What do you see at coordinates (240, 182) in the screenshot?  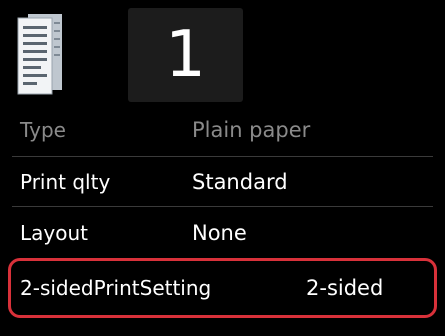 I see `setting-value: Standard` at bounding box center [240, 182].